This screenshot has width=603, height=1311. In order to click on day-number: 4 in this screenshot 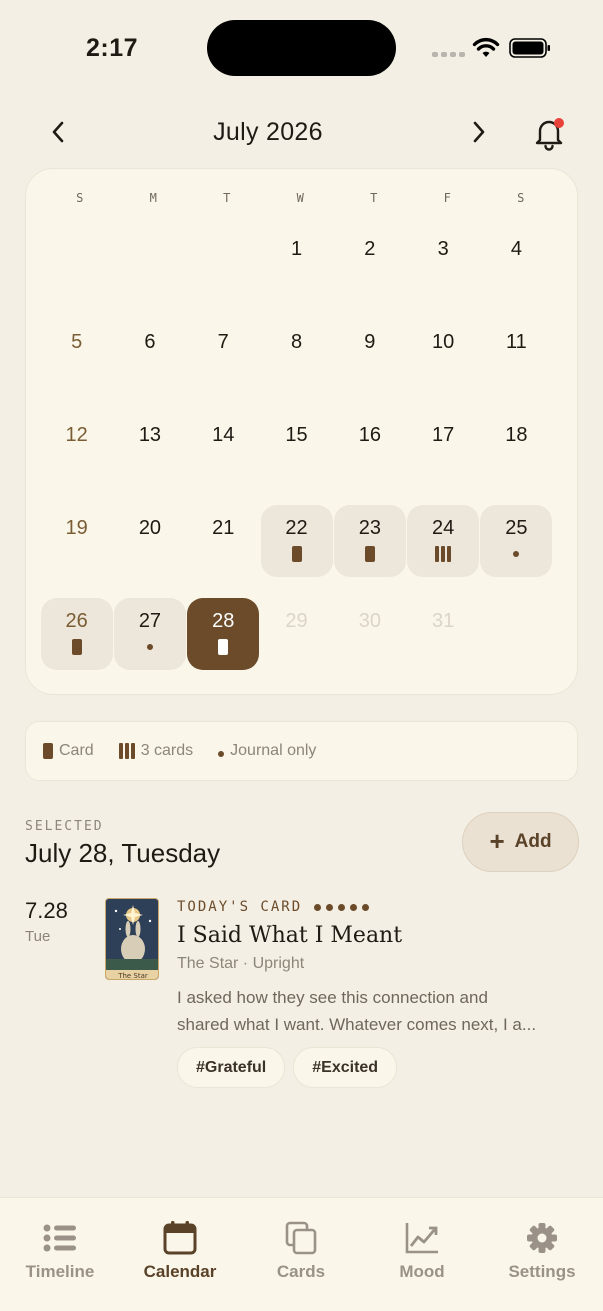, I will do `click(516, 249)`.